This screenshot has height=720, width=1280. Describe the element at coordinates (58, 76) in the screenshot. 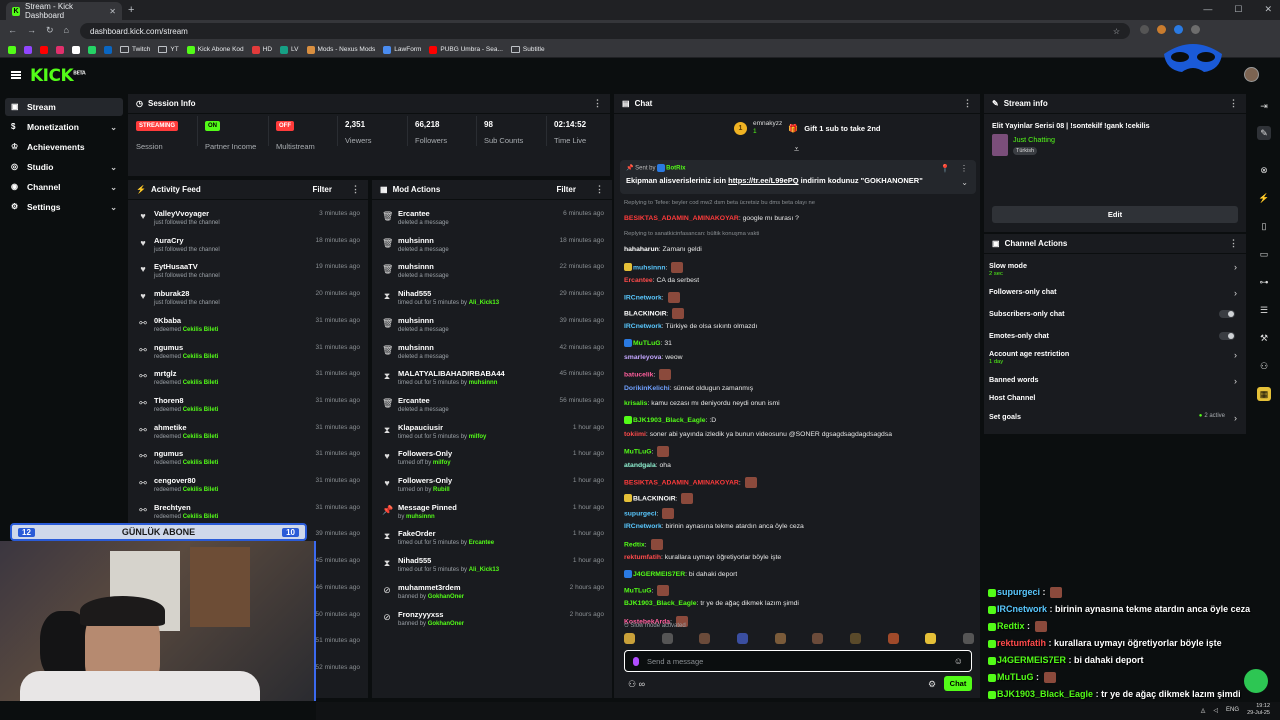

I see `kick-logo: KICKBETA` at that location.